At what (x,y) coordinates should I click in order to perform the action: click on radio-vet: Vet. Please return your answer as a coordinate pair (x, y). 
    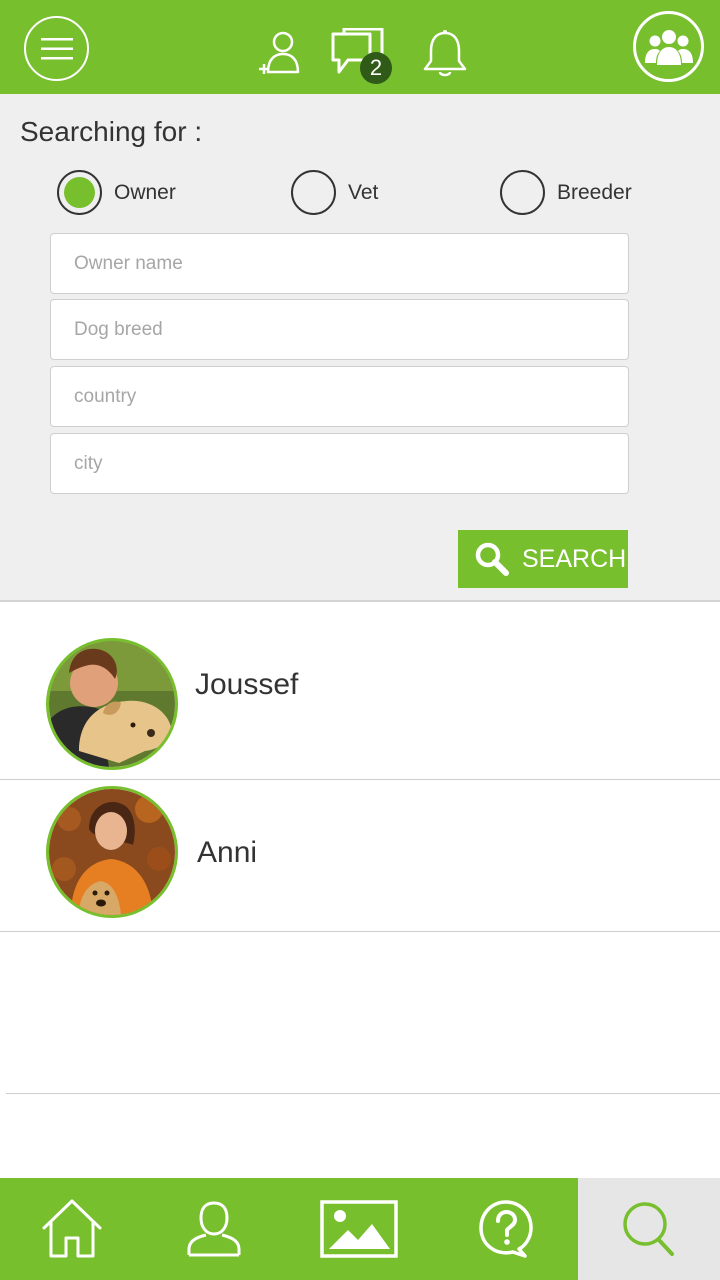
    Looking at the image, I should click on (334, 192).